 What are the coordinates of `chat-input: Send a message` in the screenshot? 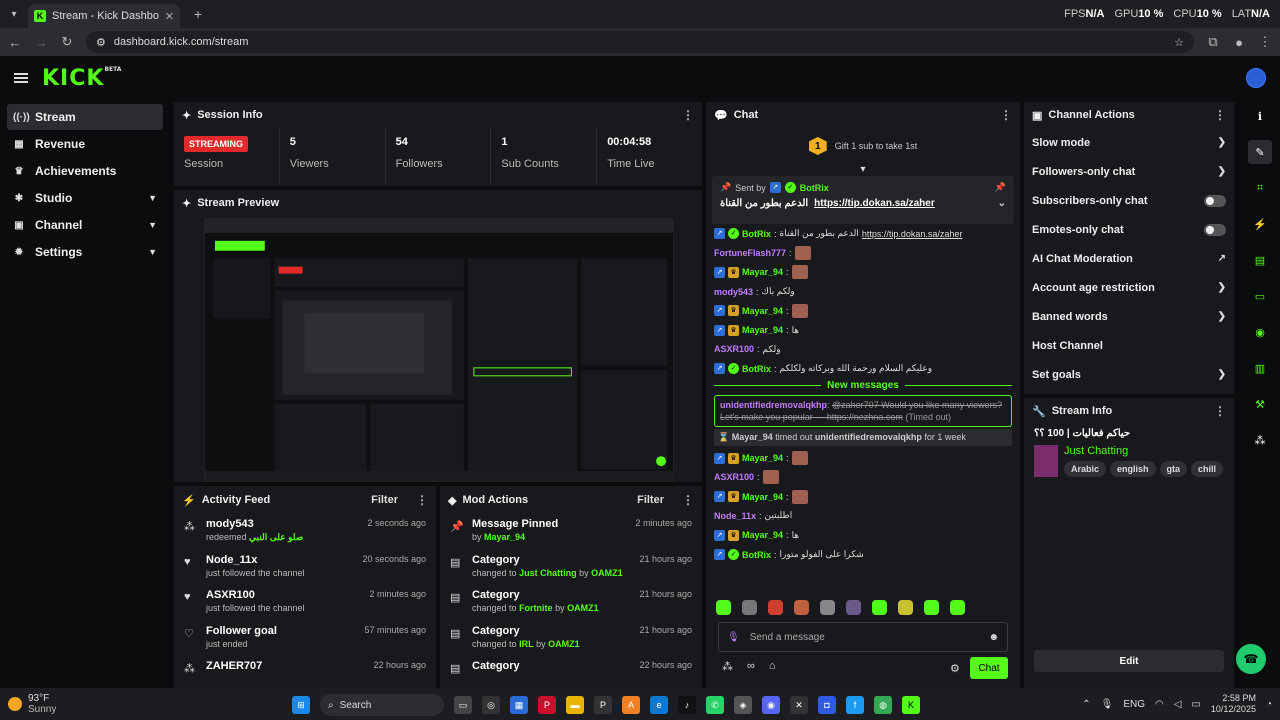 It's located at (787, 637).